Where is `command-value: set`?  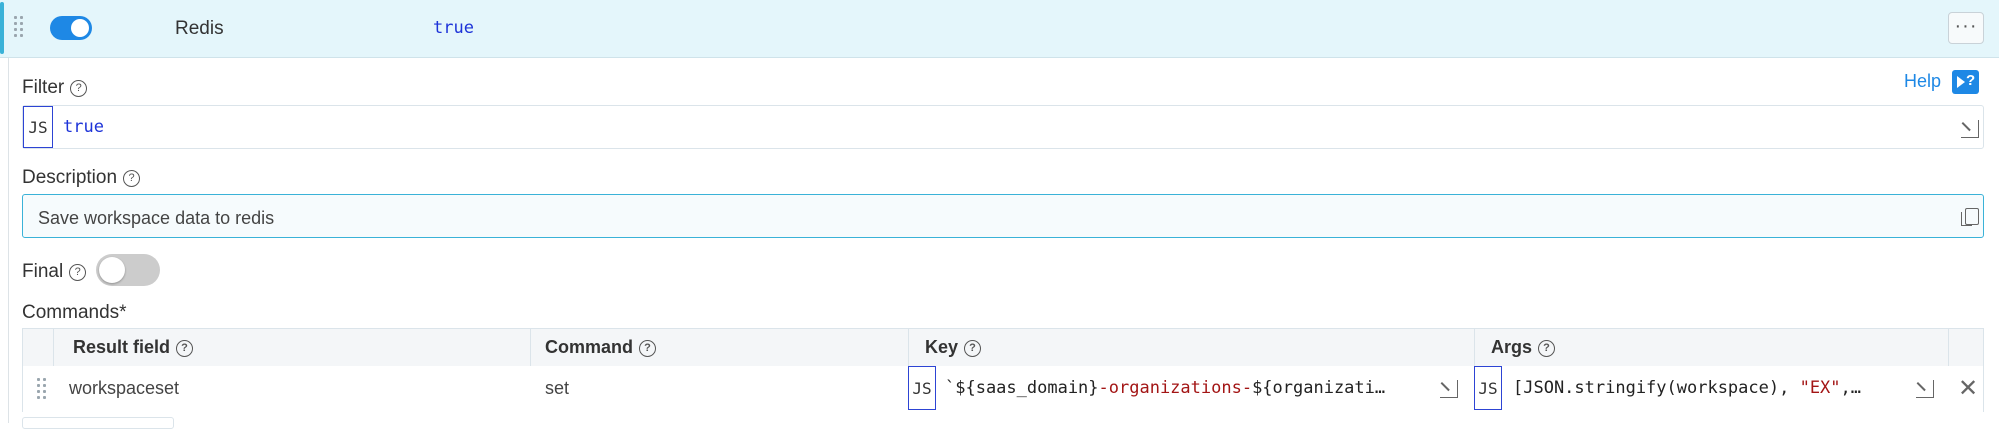 command-value: set is located at coordinates (557, 388).